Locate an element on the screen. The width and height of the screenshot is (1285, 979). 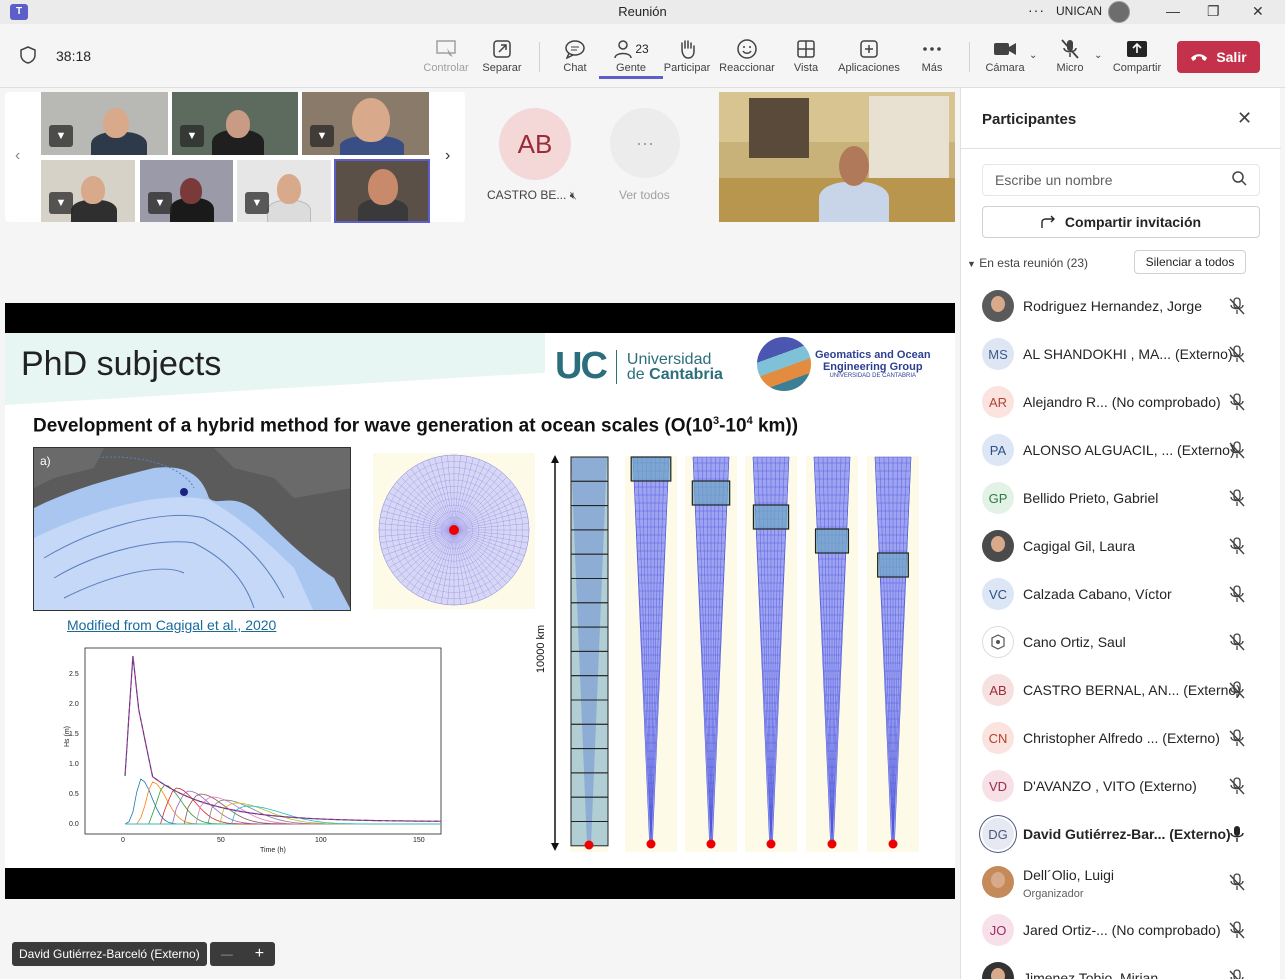
plot-x-label: Time (h) is located at coordinates (273, 850).